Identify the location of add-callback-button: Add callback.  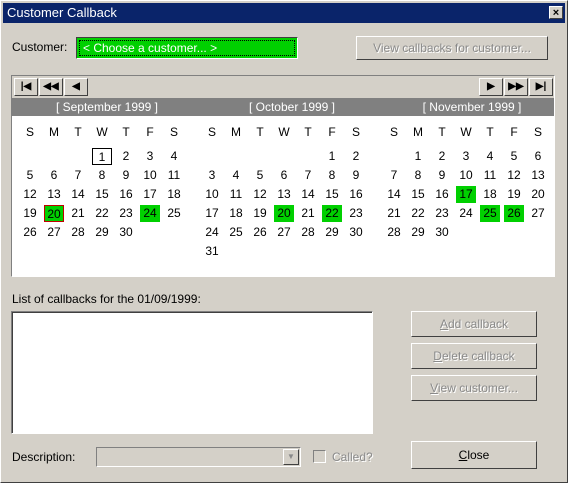
(474, 324).